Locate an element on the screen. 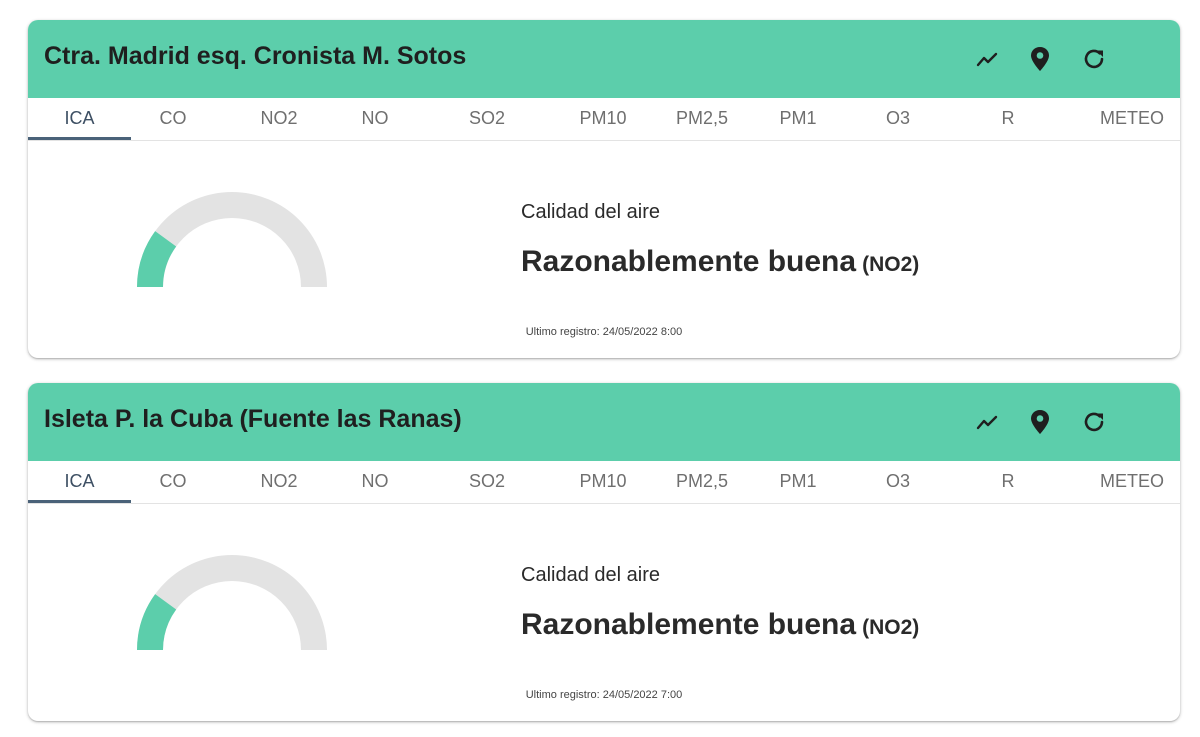 The image size is (1200, 737). station-title: Isleta P. la Cuba (Fuente las Ranas) is located at coordinates (253, 419).